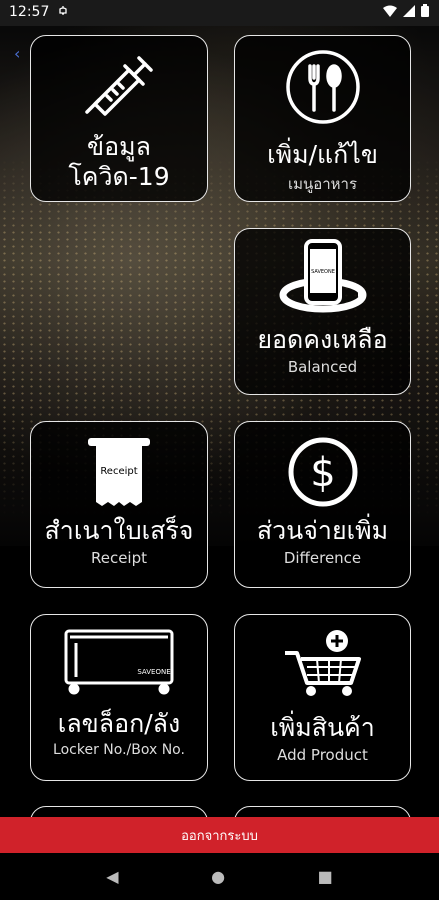 This screenshot has height=900, width=439. What do you see at coordinates (17, 53) in the screenshot?
I see `back-icon: ‹` at bounding box center [17, 53].